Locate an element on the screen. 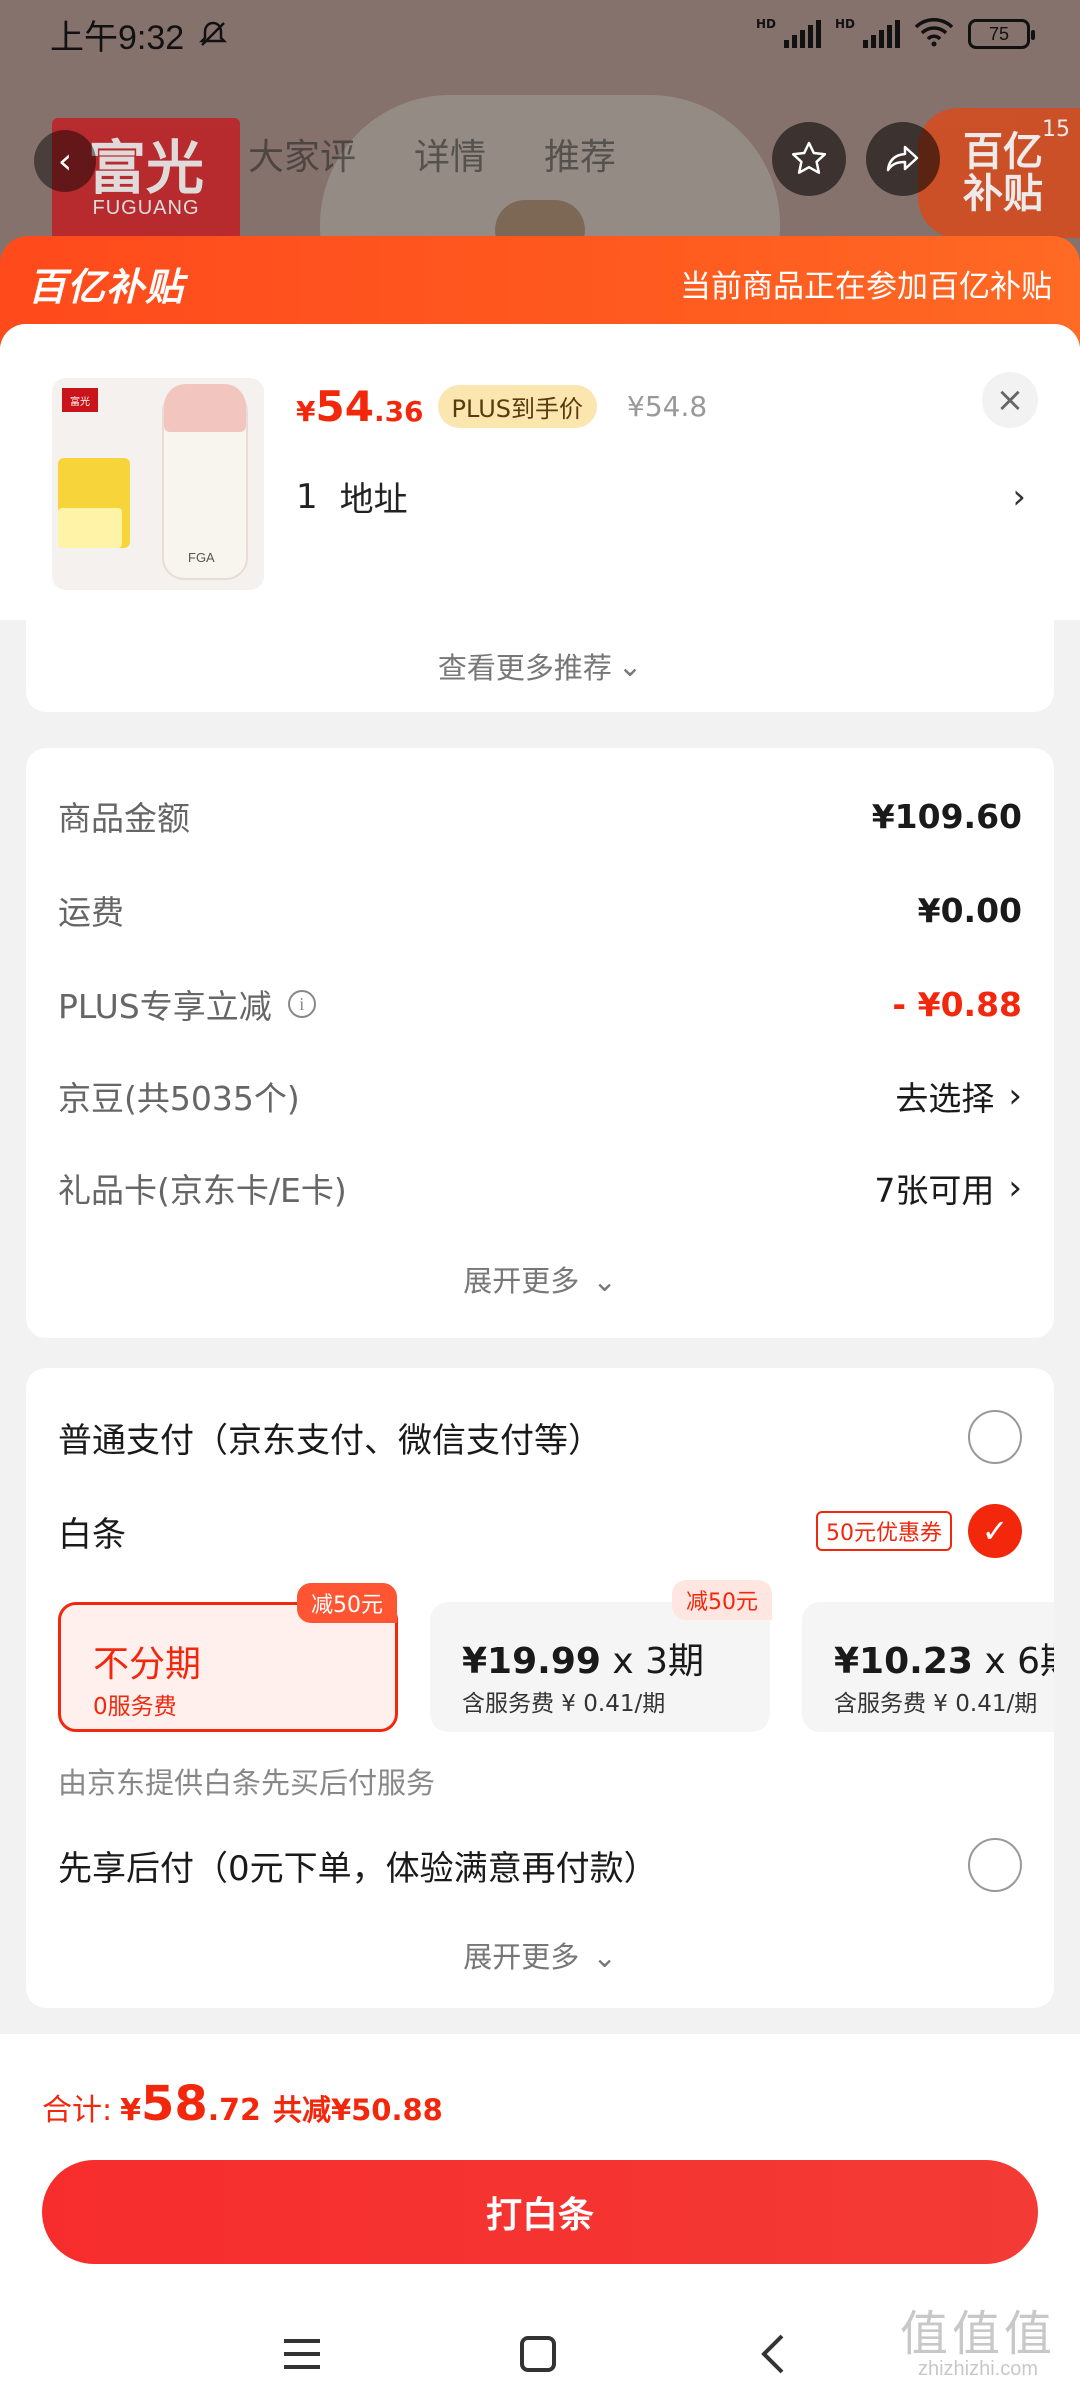 The image size is (1080, 2400). back-icon: ‹ is located at coordinates (65, 161).